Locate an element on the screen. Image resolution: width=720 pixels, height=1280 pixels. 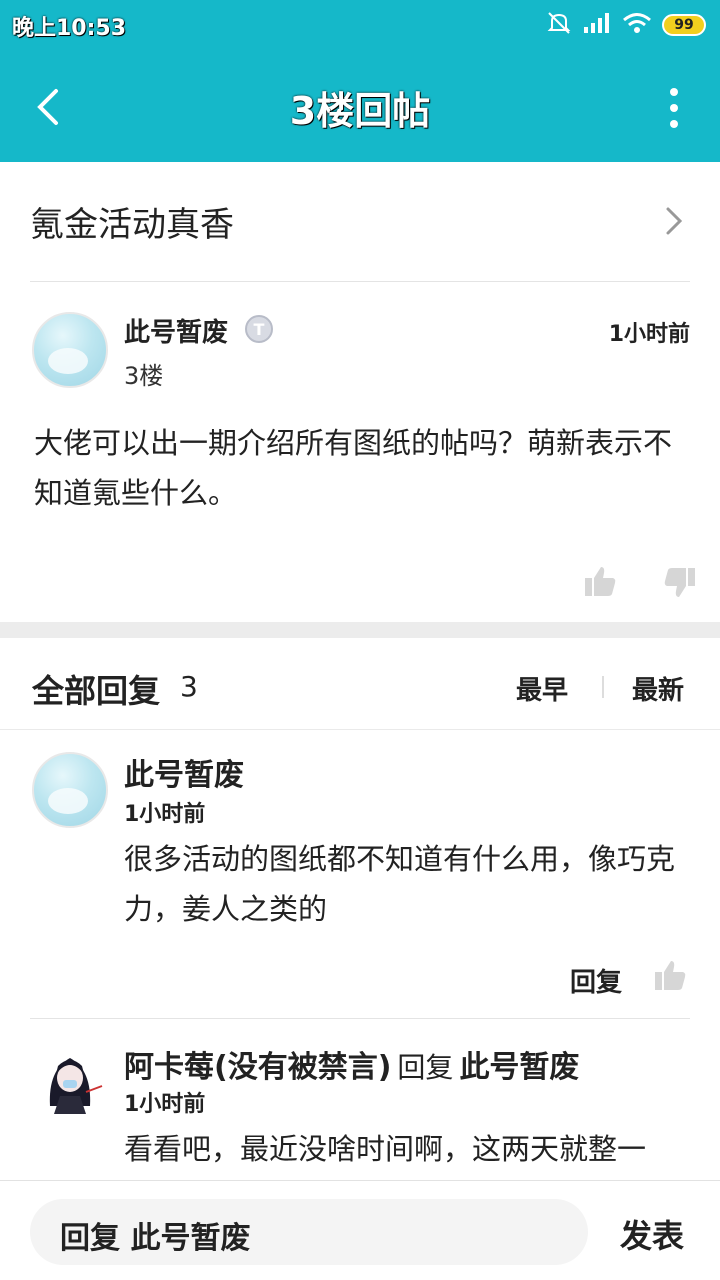
post-username: 此号暂废 is located at coordinates (176, 330).